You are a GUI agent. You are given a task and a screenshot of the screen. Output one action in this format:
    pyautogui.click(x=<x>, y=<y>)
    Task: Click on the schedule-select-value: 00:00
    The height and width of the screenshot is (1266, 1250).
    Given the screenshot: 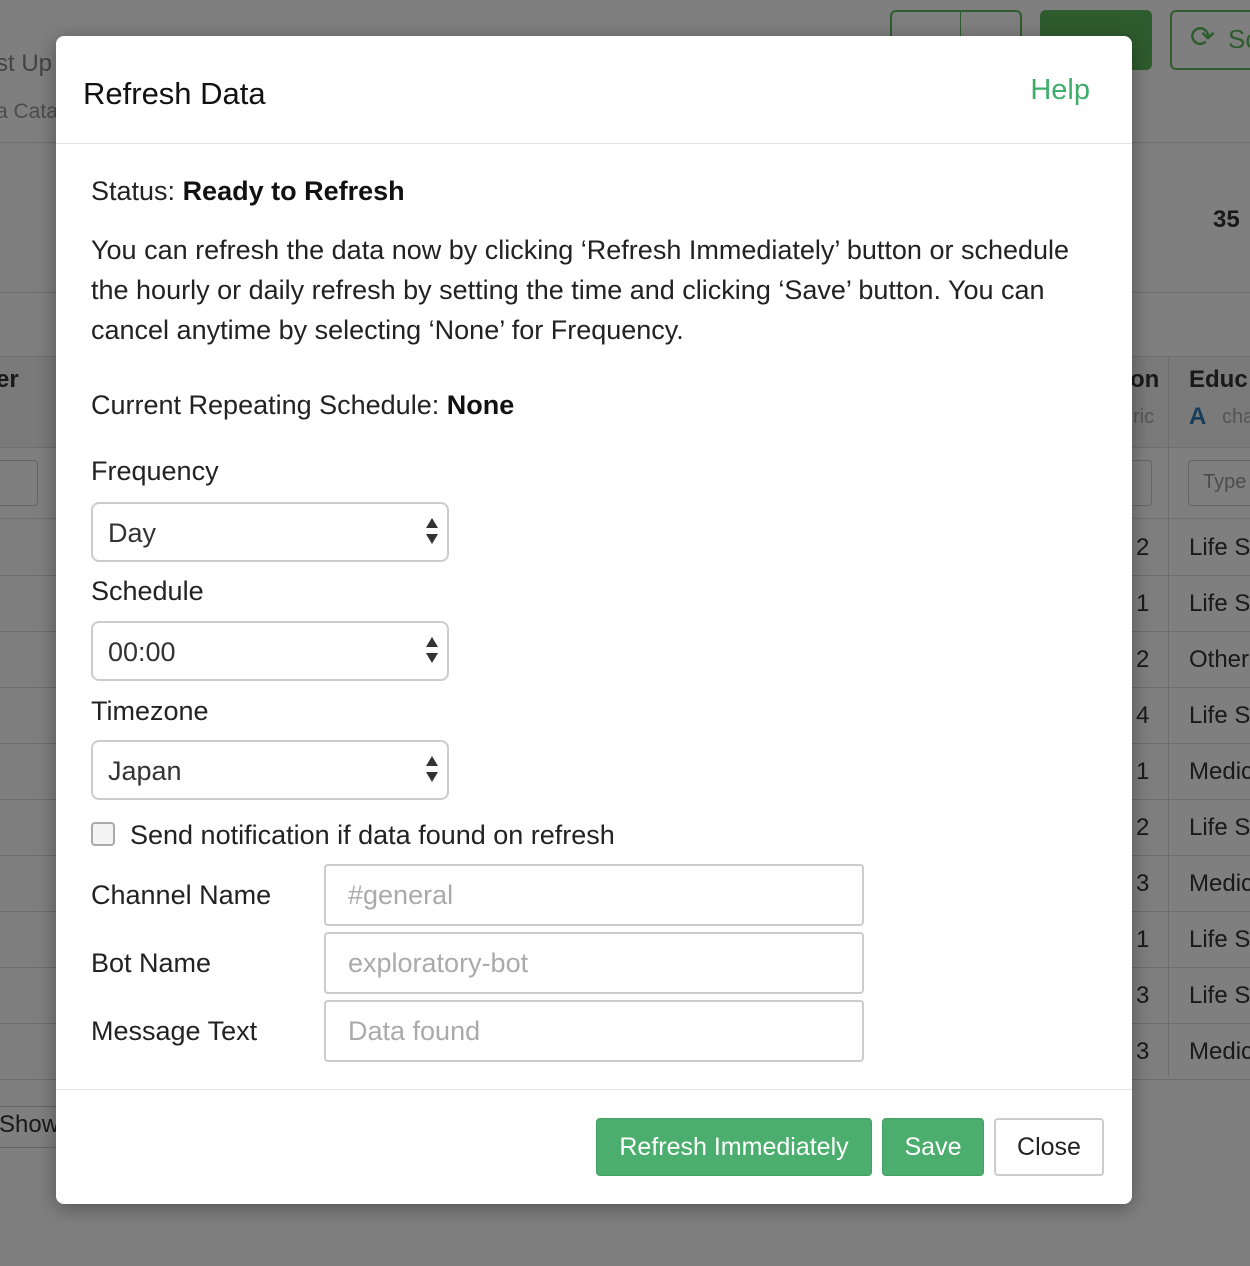 What is the action you would take?
    pyautogui.click(x=142, y=652)
    